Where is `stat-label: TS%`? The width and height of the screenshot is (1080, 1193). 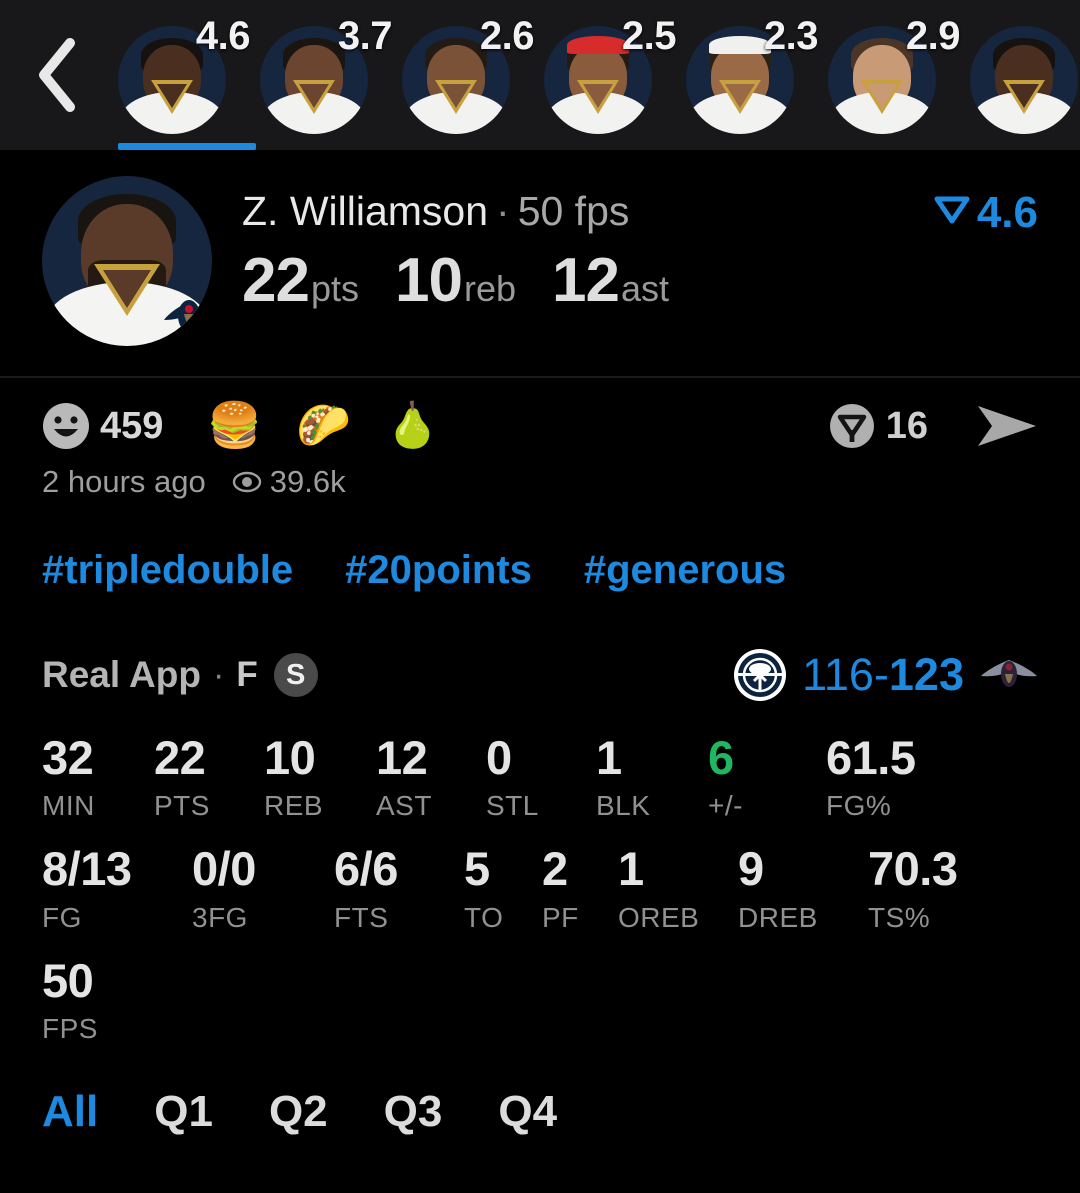
stat-label: TS% is located at coordinates (899, 917).